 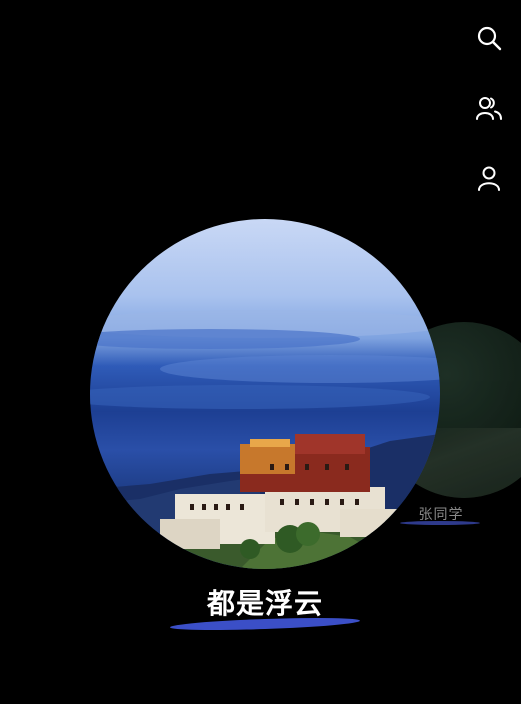 What do you see at coordinates (264, 603) in the screenshot?
I see `main-card-title: 都是浮云` at bounding box center [264, 603].